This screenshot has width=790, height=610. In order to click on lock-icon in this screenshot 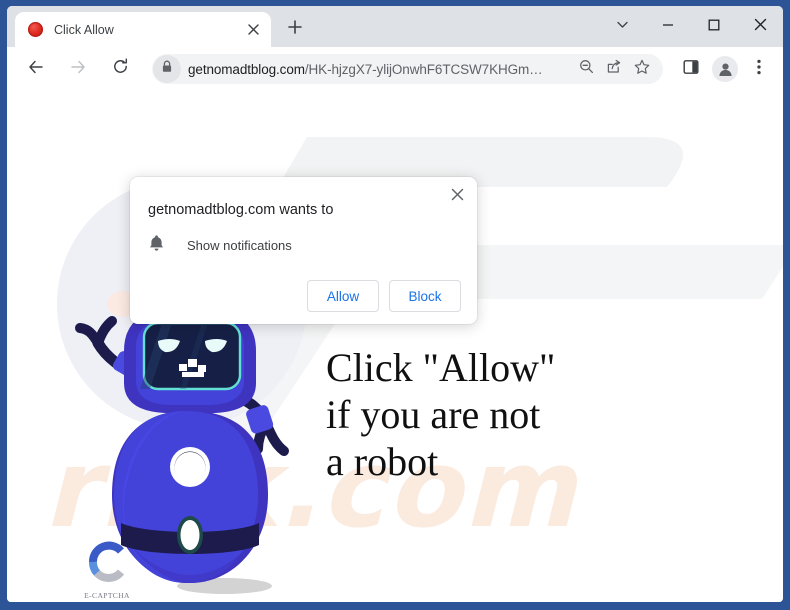, I will do `click(167, 69)`.